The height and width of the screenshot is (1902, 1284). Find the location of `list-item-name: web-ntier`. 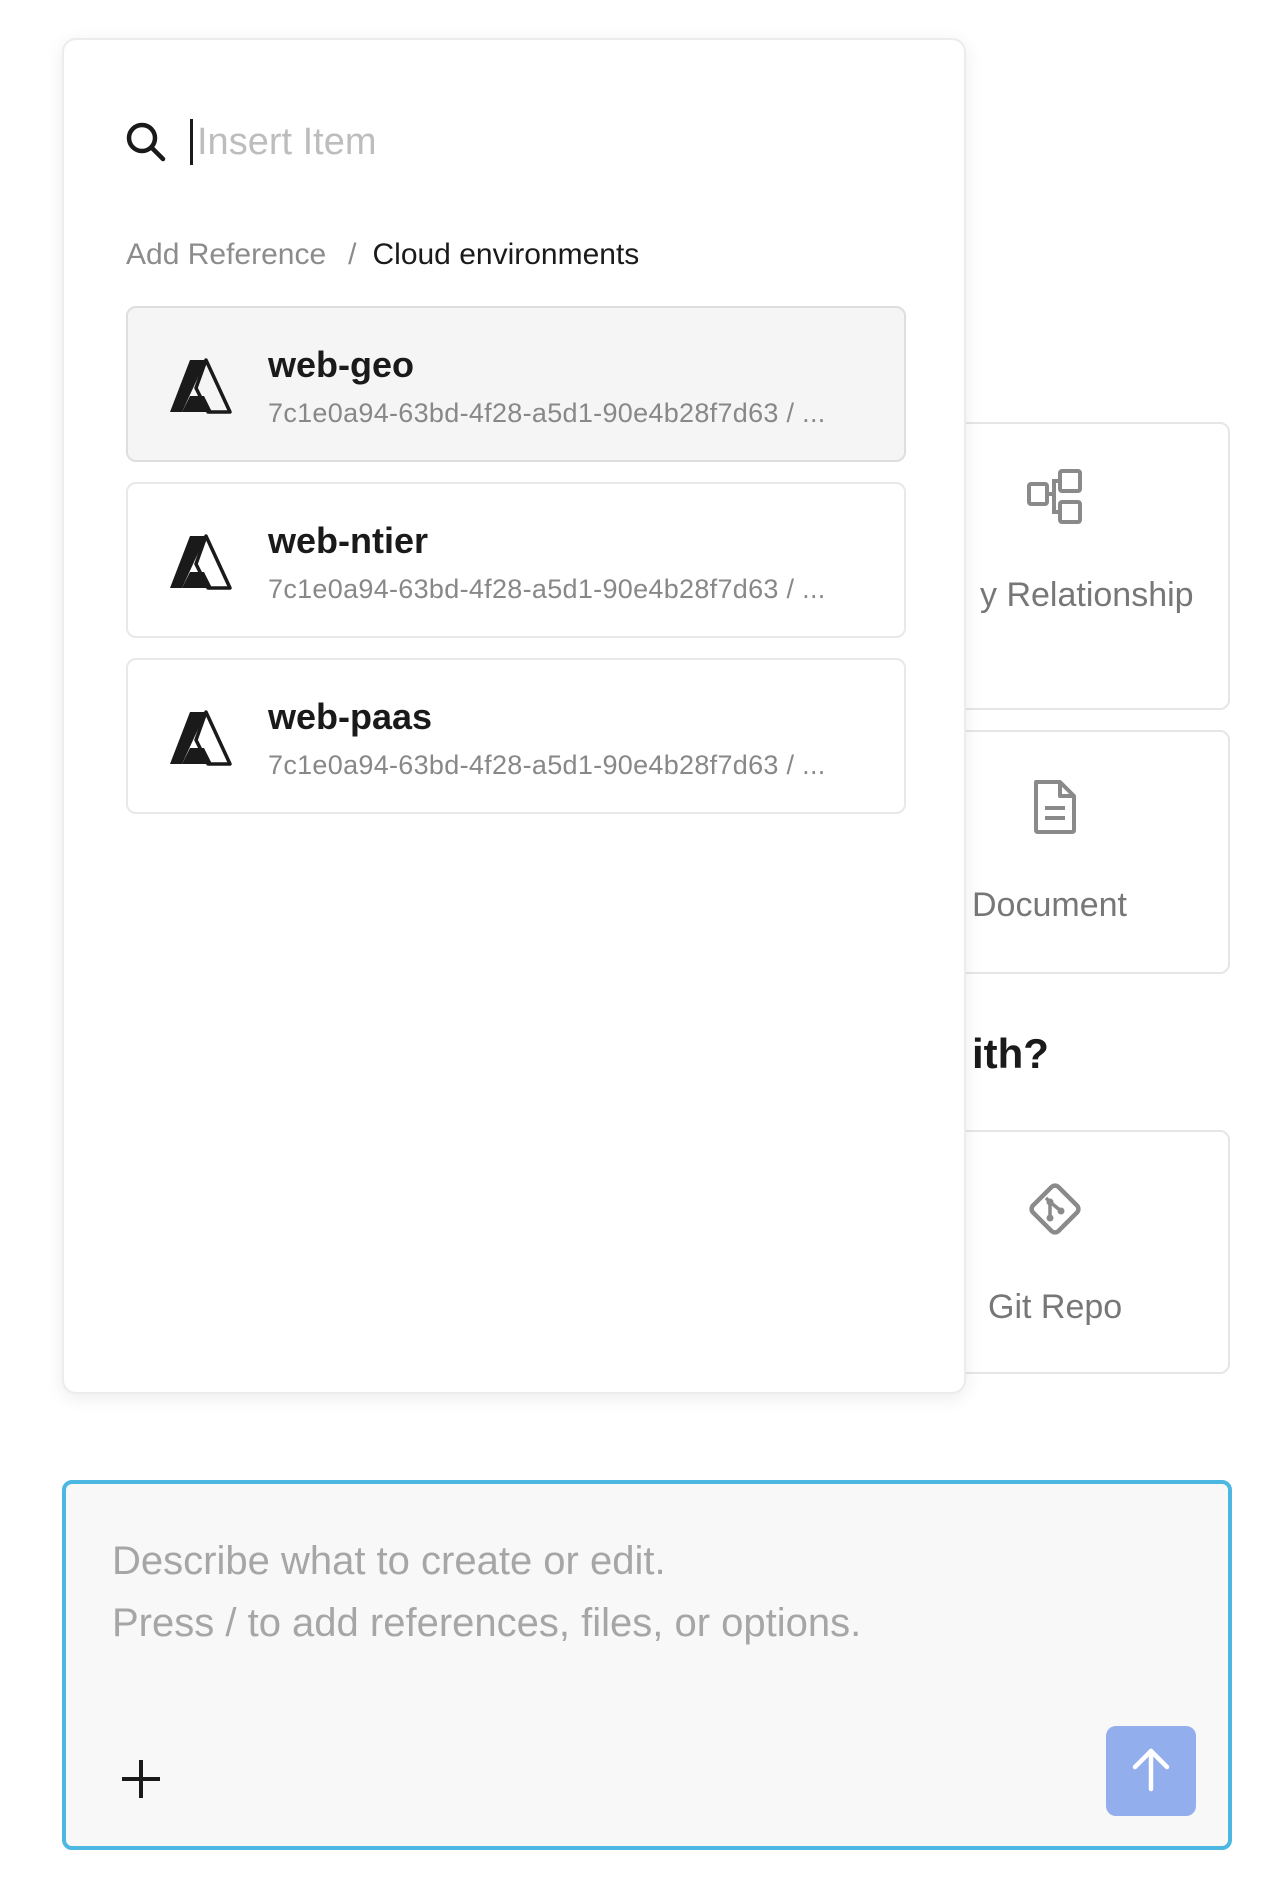

list-item-name: web-ntier is located at coordinates (348, 540).